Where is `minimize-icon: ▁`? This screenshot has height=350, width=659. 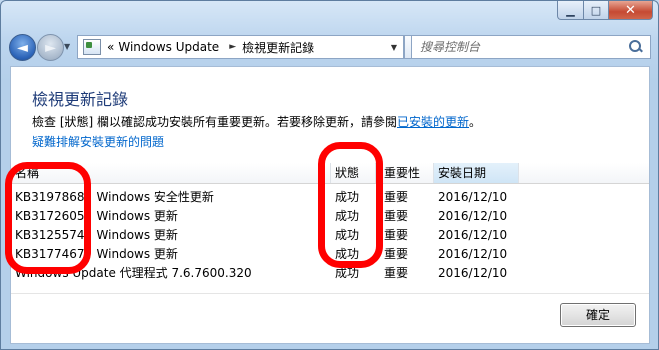 minimize-icon: ▁ is located at coordinates (570, 10).